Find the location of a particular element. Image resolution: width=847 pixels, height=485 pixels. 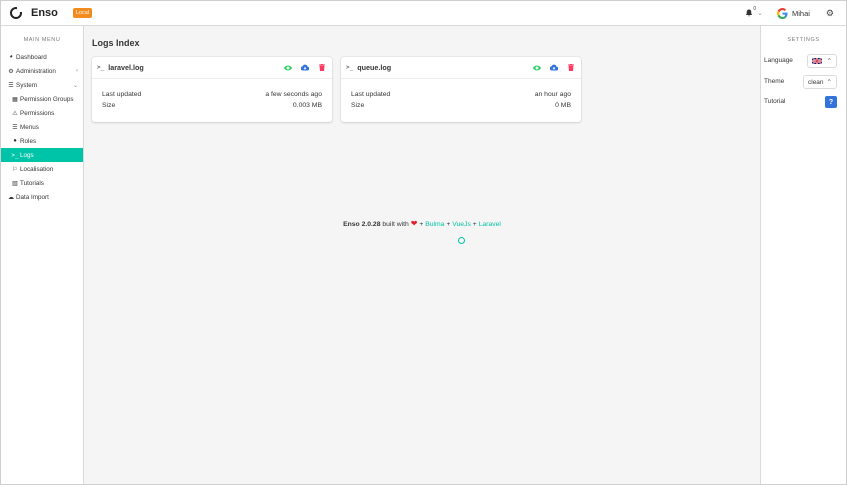

heart-icon: ❤ is located at coordinates (414, 223).